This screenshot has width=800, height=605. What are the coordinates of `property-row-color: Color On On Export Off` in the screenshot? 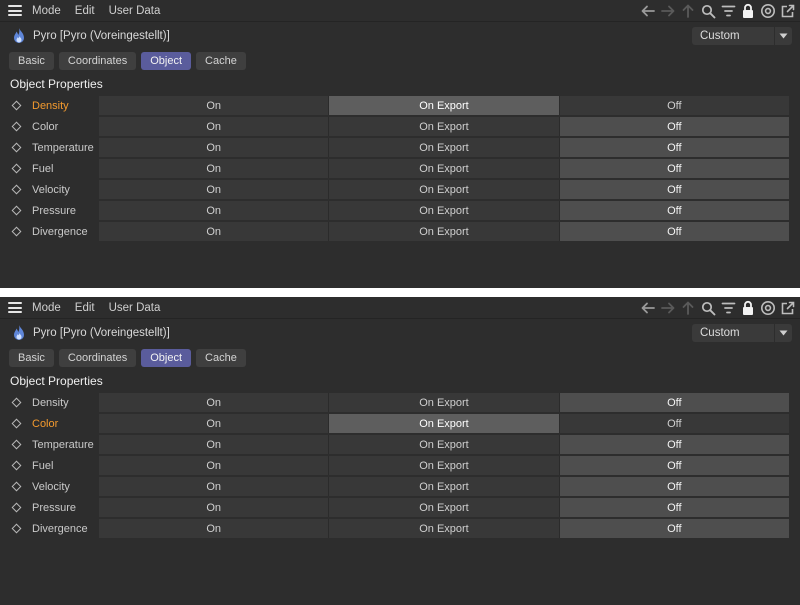 It's located at (400, 423).